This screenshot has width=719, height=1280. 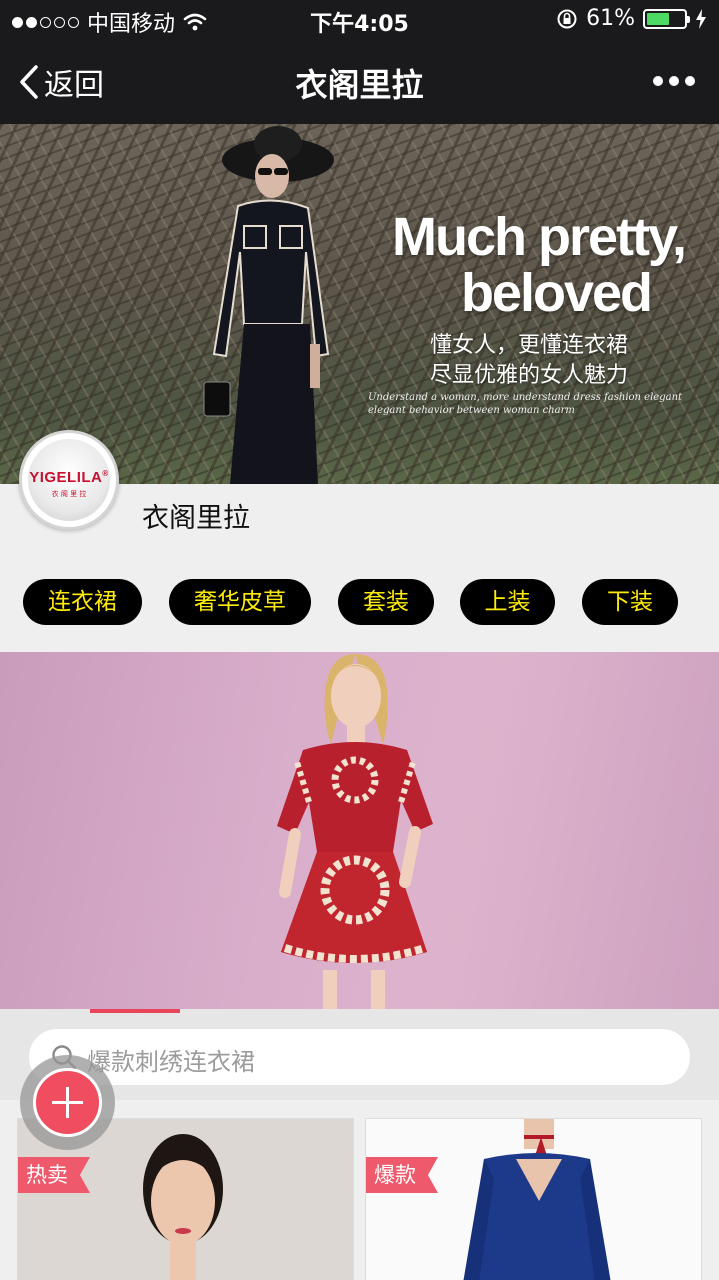 I want to click on banner-subtitle: 尽显优雅的女人魅力, so click(x=529, y=375).